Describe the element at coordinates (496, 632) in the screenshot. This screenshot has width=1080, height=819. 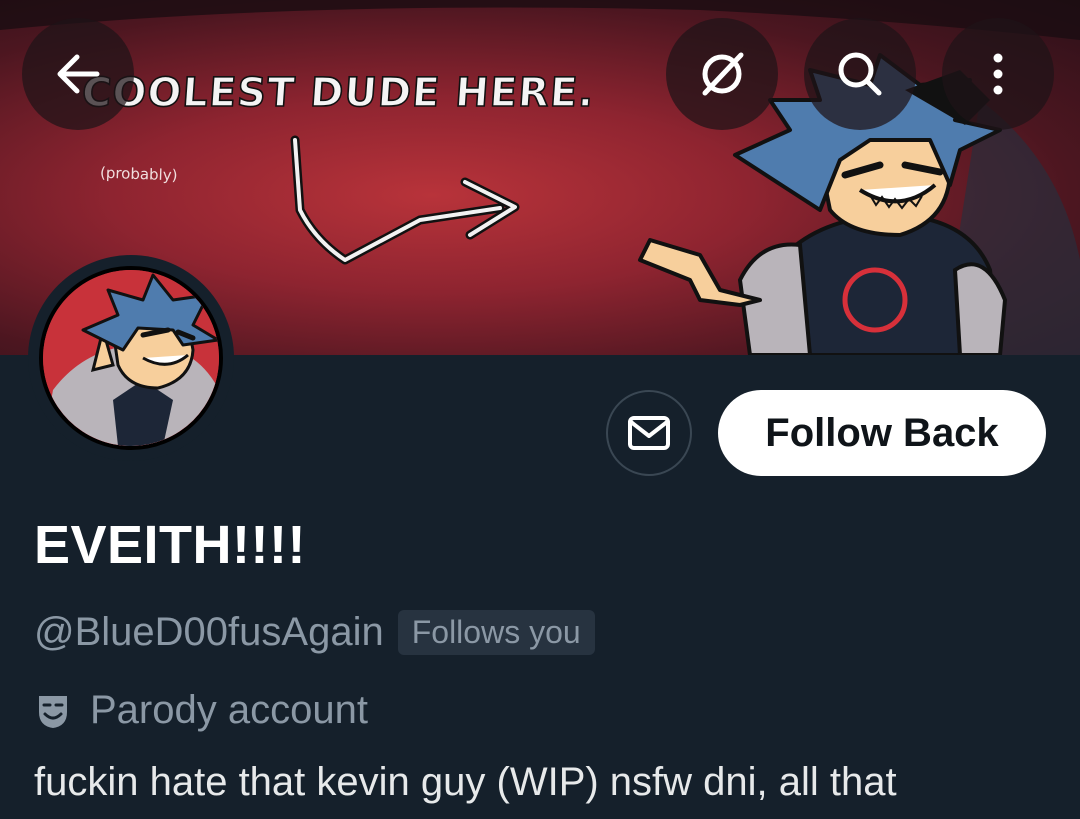
I see `follows-you-badge: Follows you` at that location.